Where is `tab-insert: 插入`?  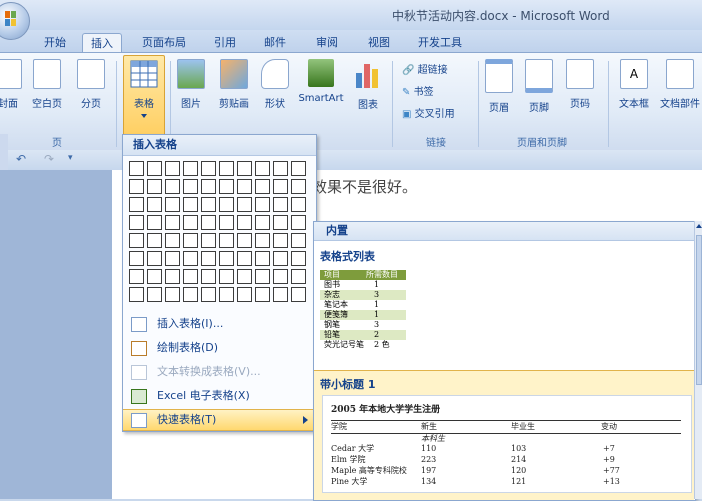
tab-insert: 插入 is located at coordinates (102, 43).